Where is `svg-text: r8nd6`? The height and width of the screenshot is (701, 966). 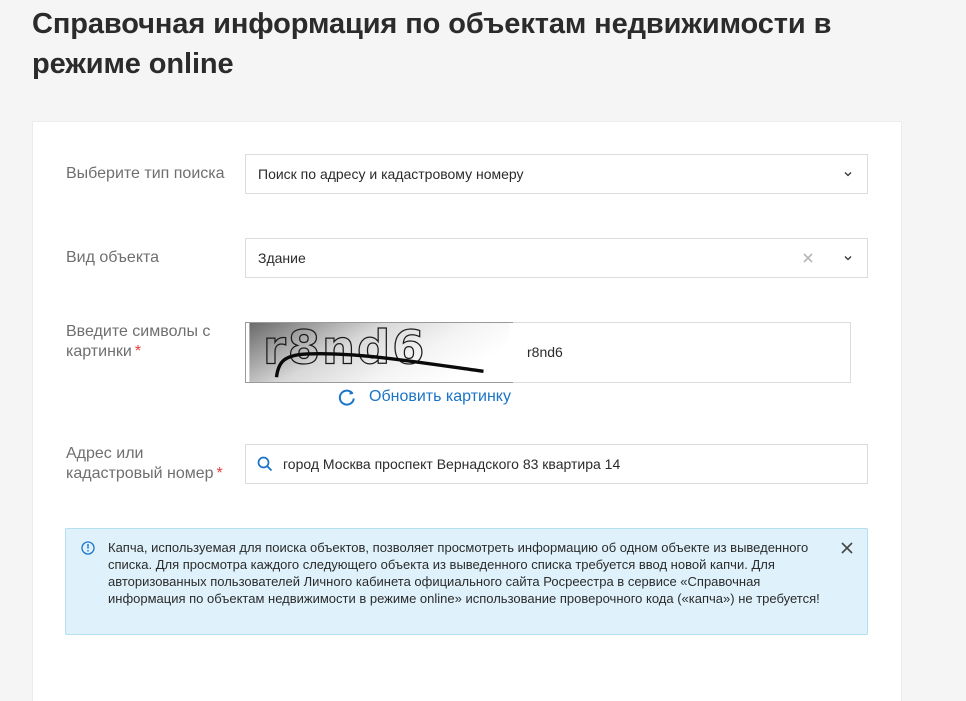
svg-text: r8nd6 is located at coordinates (344, 348).